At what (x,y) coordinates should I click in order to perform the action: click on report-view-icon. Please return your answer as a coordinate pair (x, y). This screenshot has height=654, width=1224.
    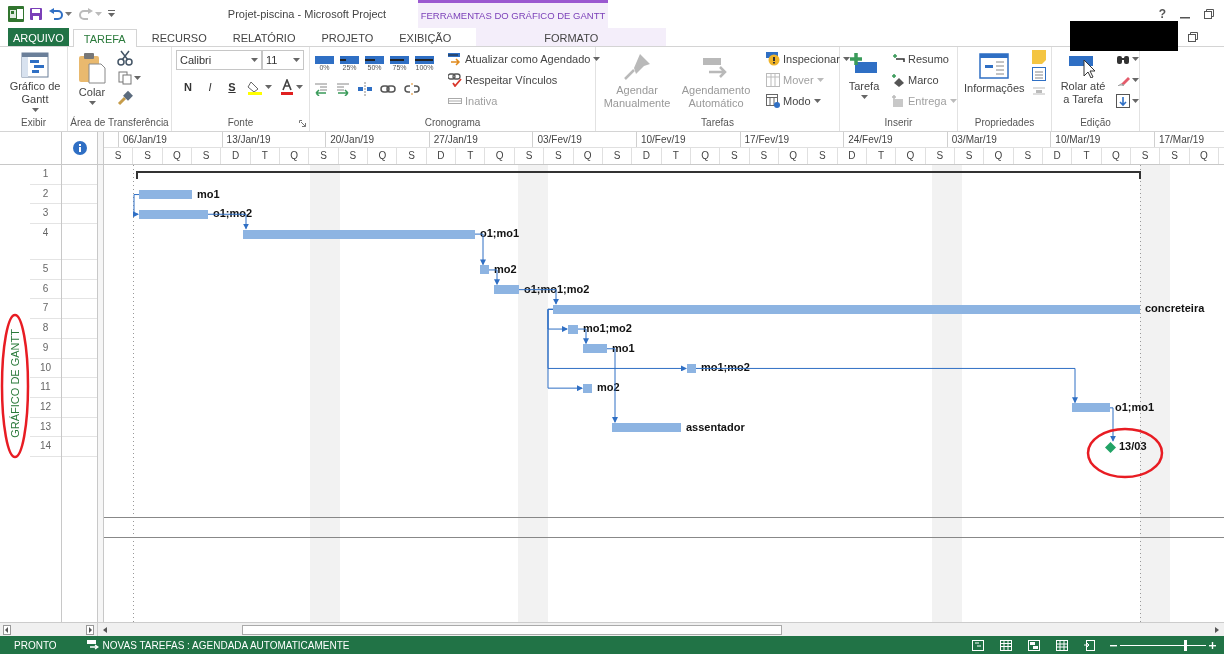
    Looking at the image, I should click on (1090, 645).